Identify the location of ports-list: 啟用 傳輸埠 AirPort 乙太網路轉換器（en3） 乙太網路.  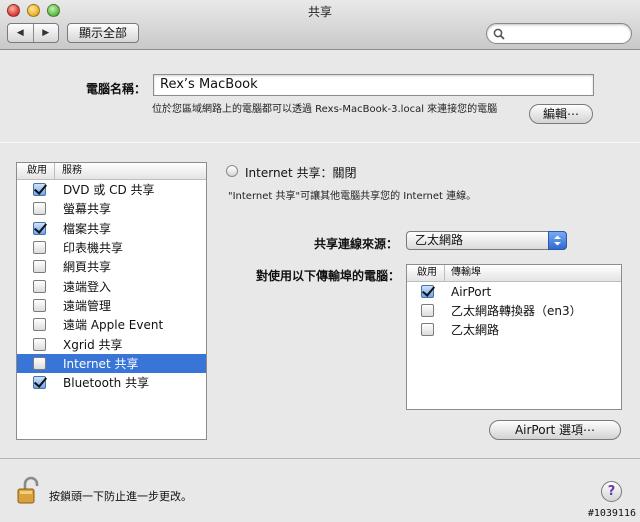
(514, 337).